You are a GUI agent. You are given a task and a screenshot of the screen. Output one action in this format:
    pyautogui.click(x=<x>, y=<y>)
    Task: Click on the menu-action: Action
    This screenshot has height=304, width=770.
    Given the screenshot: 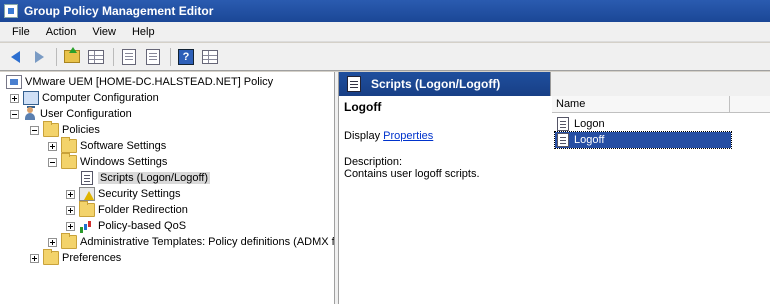 What is the action you would take?
    pyautogui.click(x=61, y=32)
    